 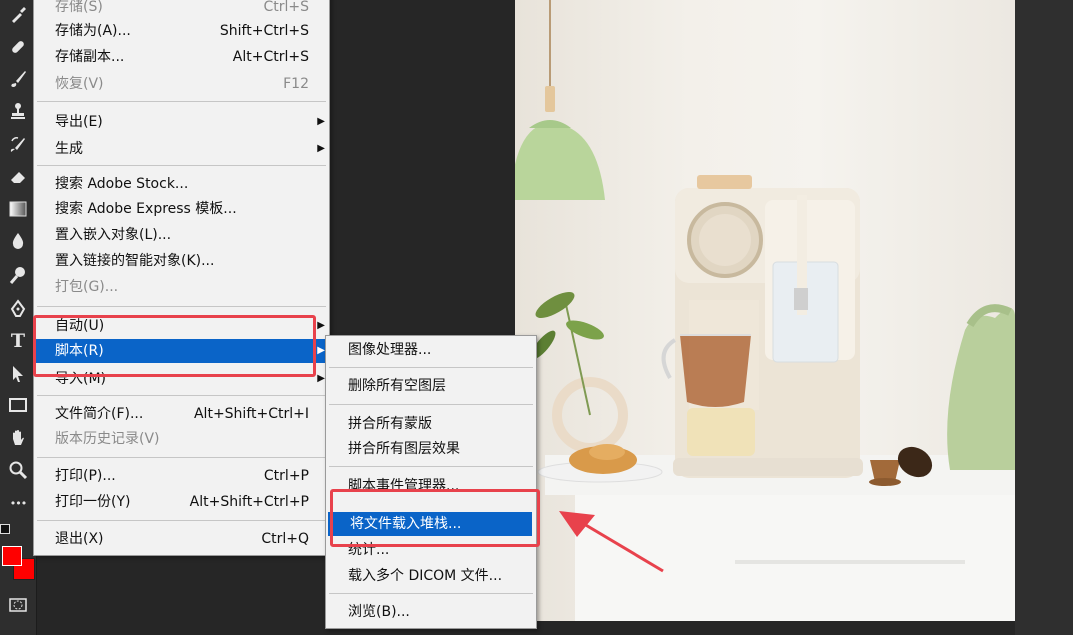 I want to click on tools-panel: T •••, so click(x=18, y=317).